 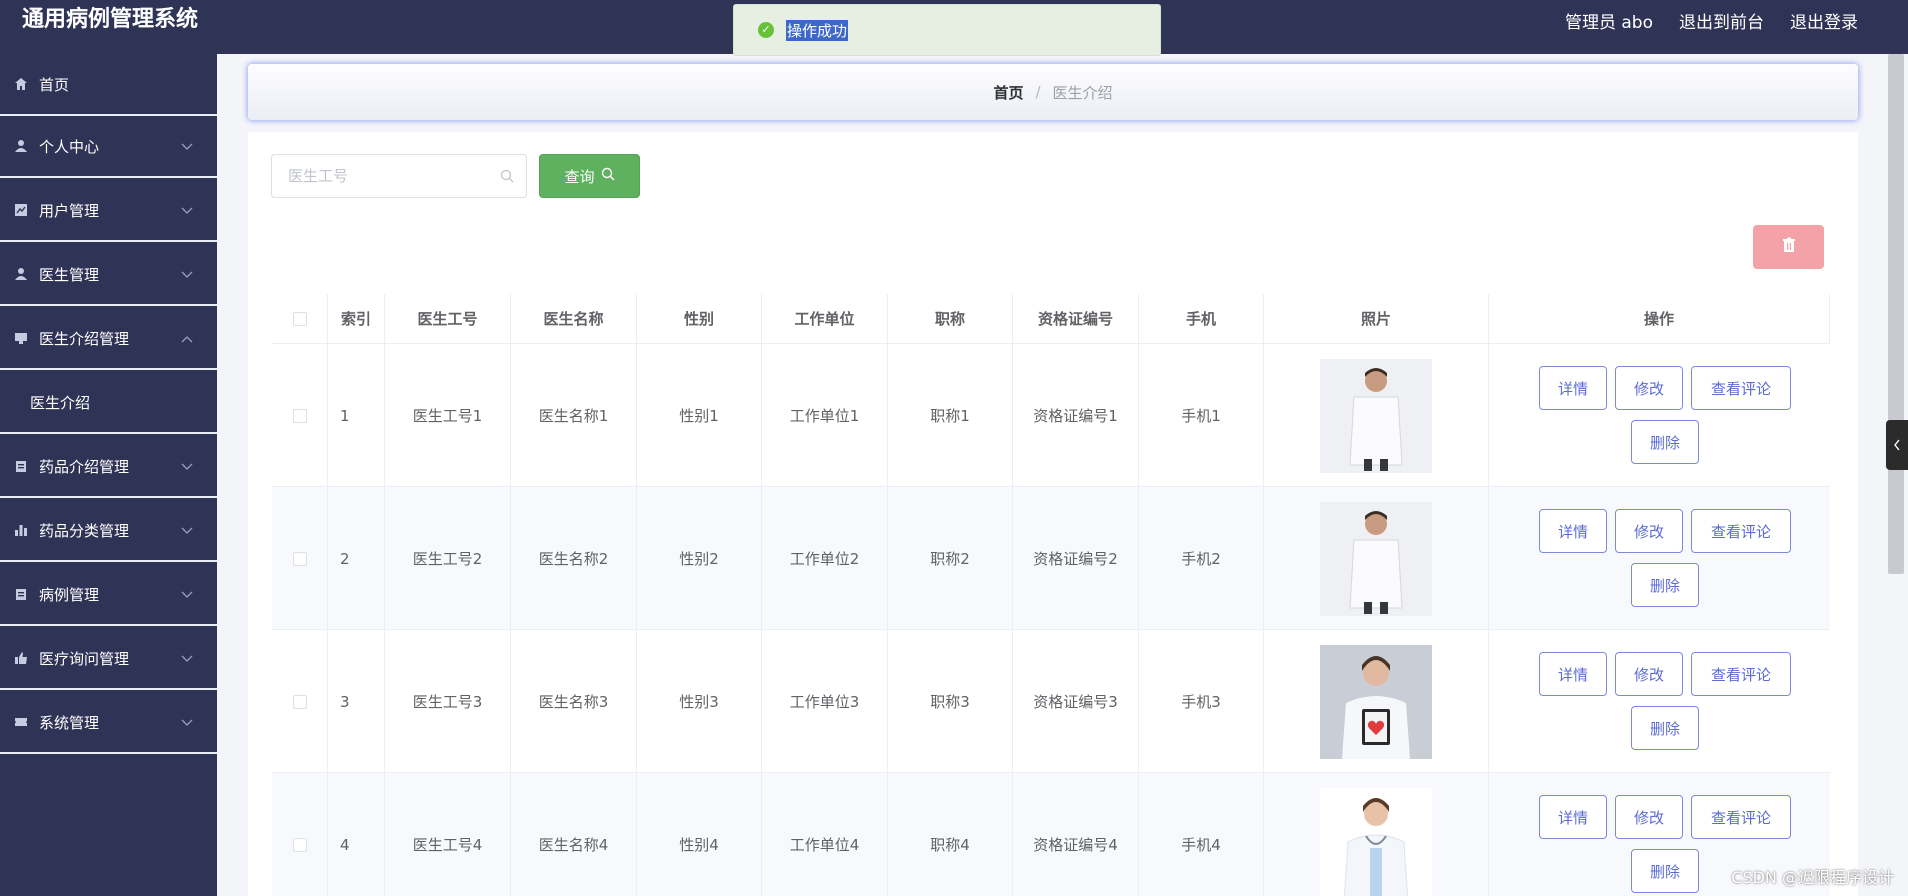 I want to click on column-header: 索引, so click(x=356, y=319).